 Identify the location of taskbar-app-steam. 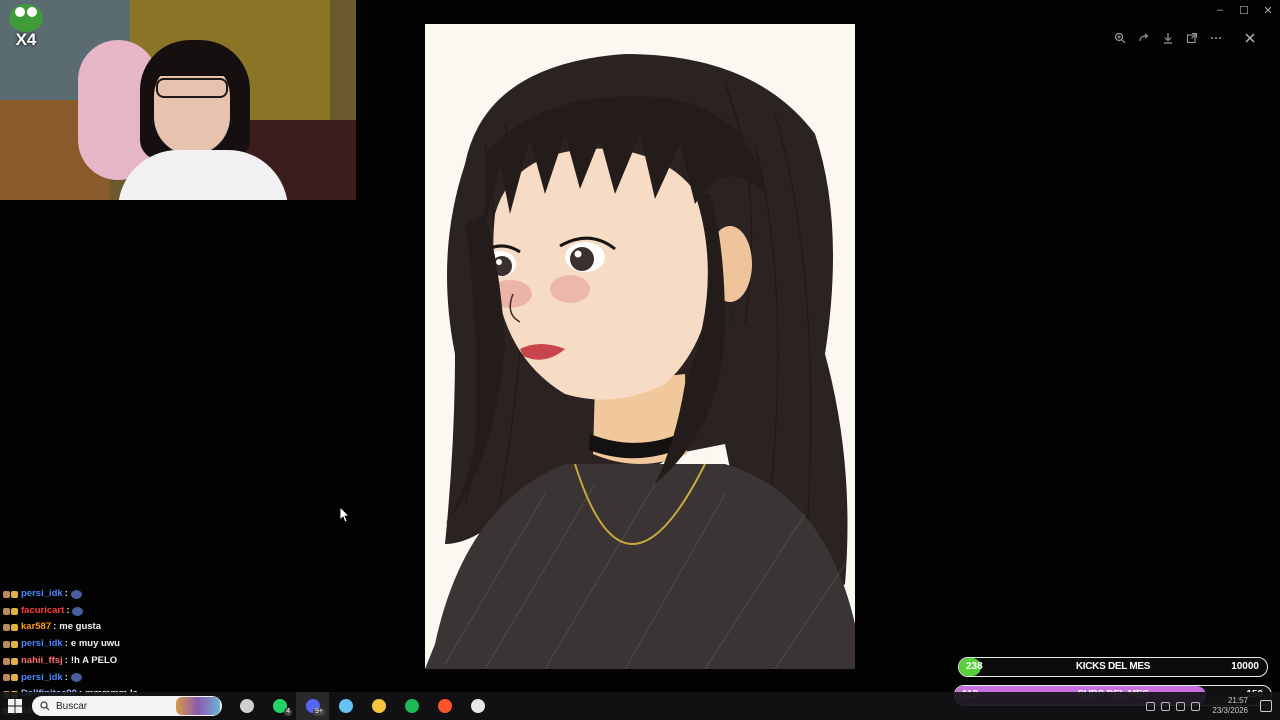
(345, 706).